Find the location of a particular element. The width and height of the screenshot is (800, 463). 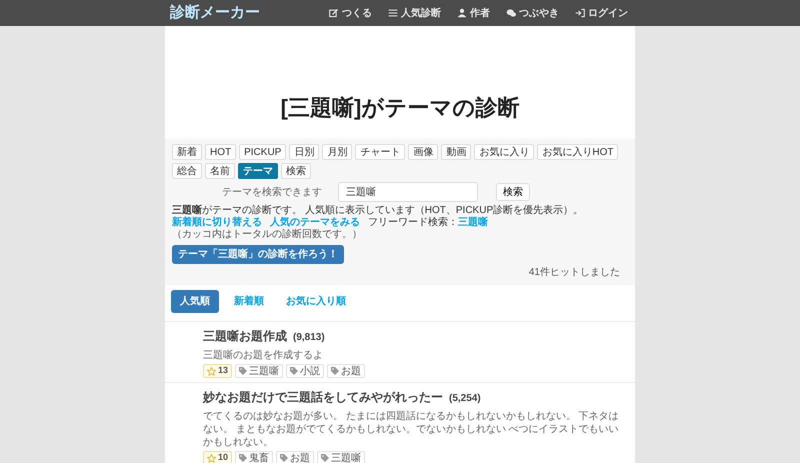

filter-tab: 新着 is located at coordinates (187, 152).